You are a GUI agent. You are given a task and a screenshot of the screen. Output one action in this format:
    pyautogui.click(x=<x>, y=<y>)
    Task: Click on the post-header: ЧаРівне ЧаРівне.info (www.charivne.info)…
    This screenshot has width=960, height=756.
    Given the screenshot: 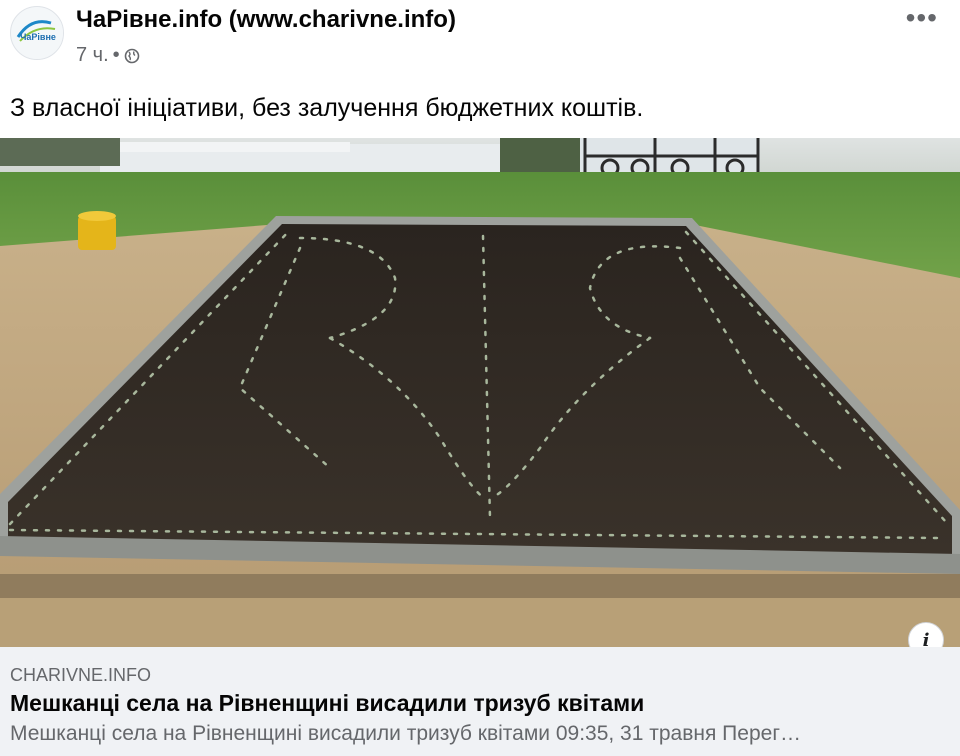 What is the action you would take?
    pyautogui.click(x=480, y=40)
    